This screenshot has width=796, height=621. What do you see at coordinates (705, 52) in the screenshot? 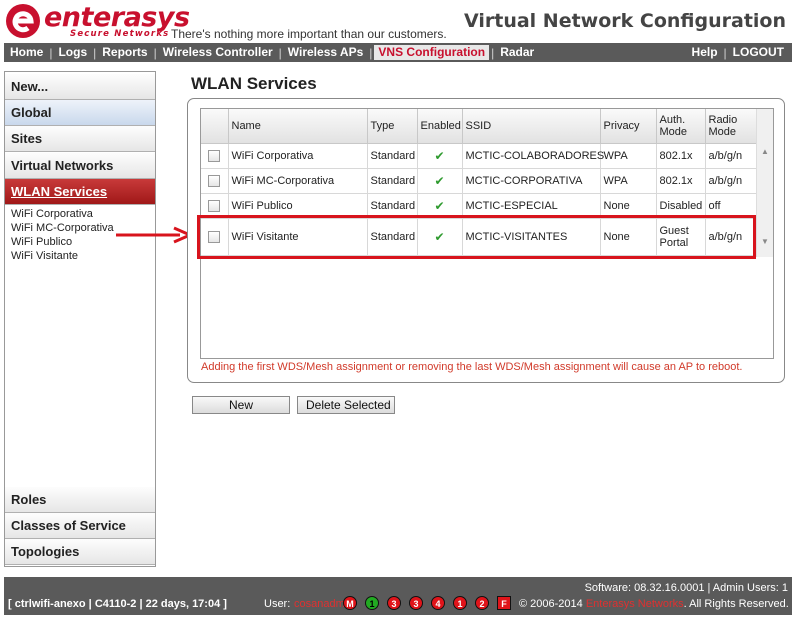
I see `nav-help: Help` at bounding box center [705, 52].